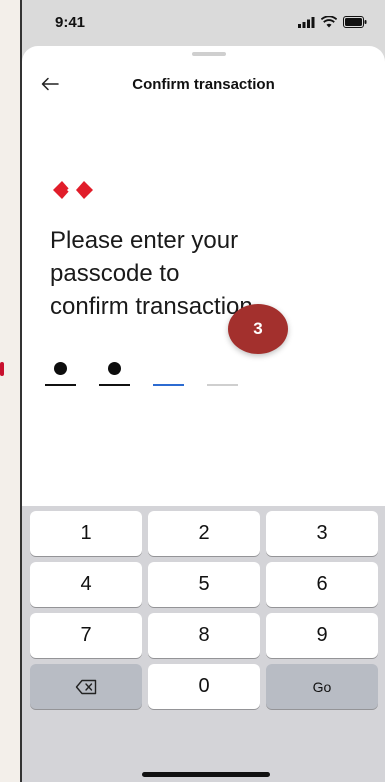 This screenshot has height=782, width=385. What do you see at coordinates (86, 584) in the screenshot?
I see `key-4: 4` at bounding box center [86, 584].